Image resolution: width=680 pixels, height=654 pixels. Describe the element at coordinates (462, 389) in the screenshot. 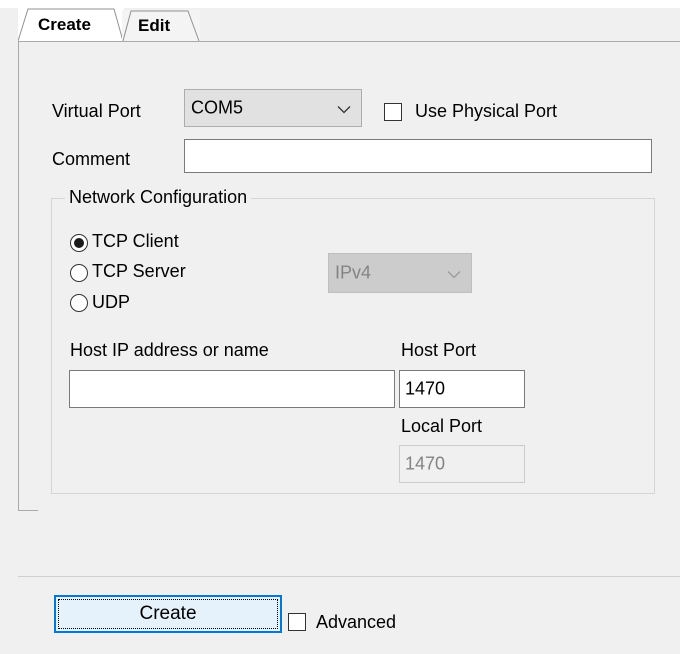

I see `host-port-input: 1470` at that location.